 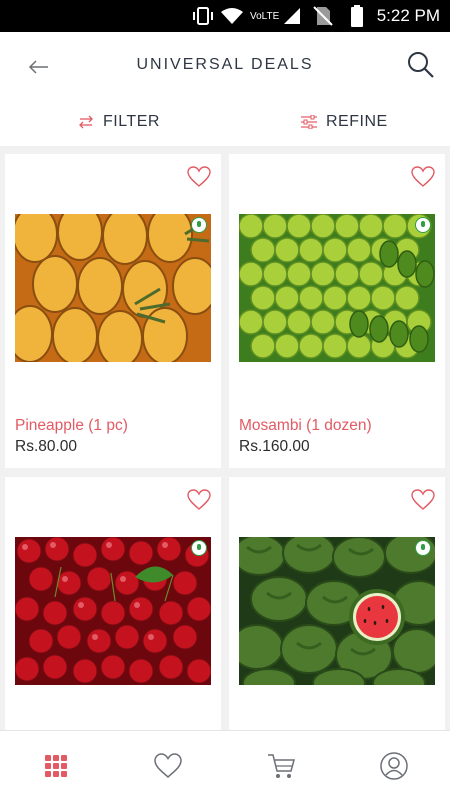 I want to click on swap-arrows-icon, so click(x=86, y=122).